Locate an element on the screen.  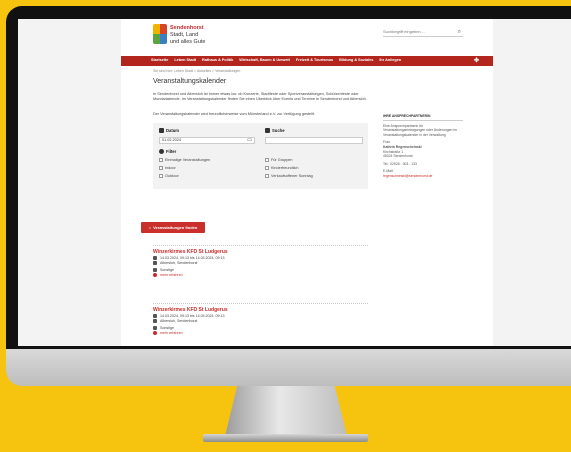
accessibility-icon: ✤ is located at coordinates (476, 61).